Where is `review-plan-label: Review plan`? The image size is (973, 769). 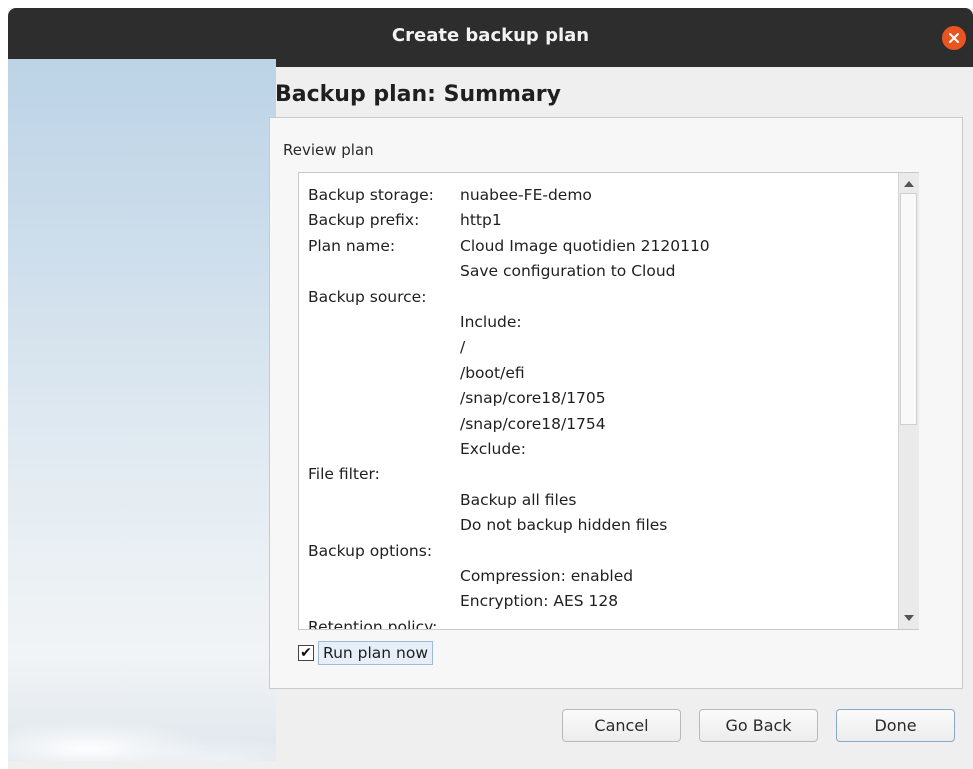 review-plan-label: Review plan is located at coordinates (328, 150).